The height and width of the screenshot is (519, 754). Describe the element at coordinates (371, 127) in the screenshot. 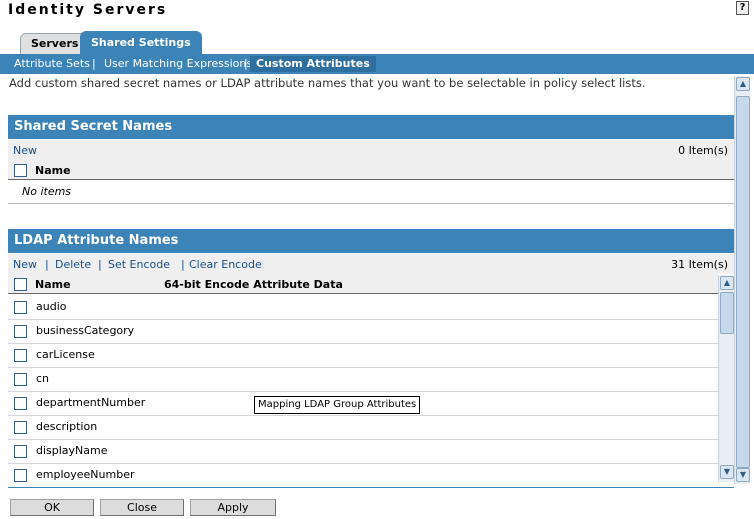

I see `shared-secret-header: Shared Secret Names` at that location.